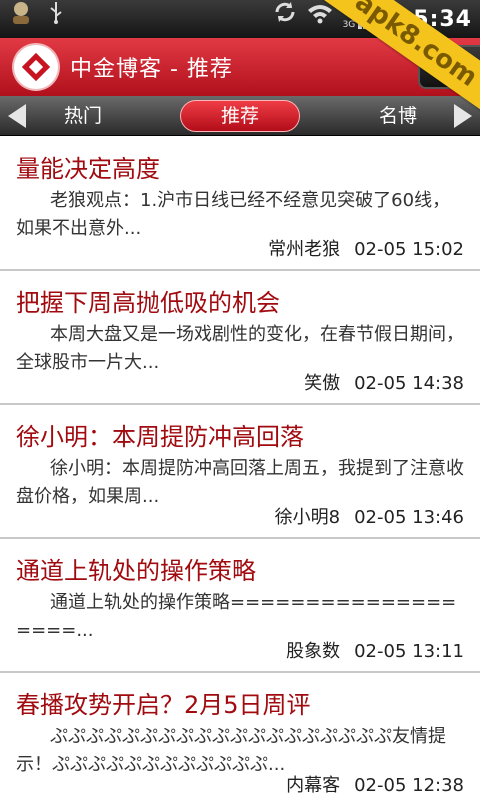 The width and height of the screenshot is (480, 800). I want to click on tab-hot: 热门, so click(83, 116).